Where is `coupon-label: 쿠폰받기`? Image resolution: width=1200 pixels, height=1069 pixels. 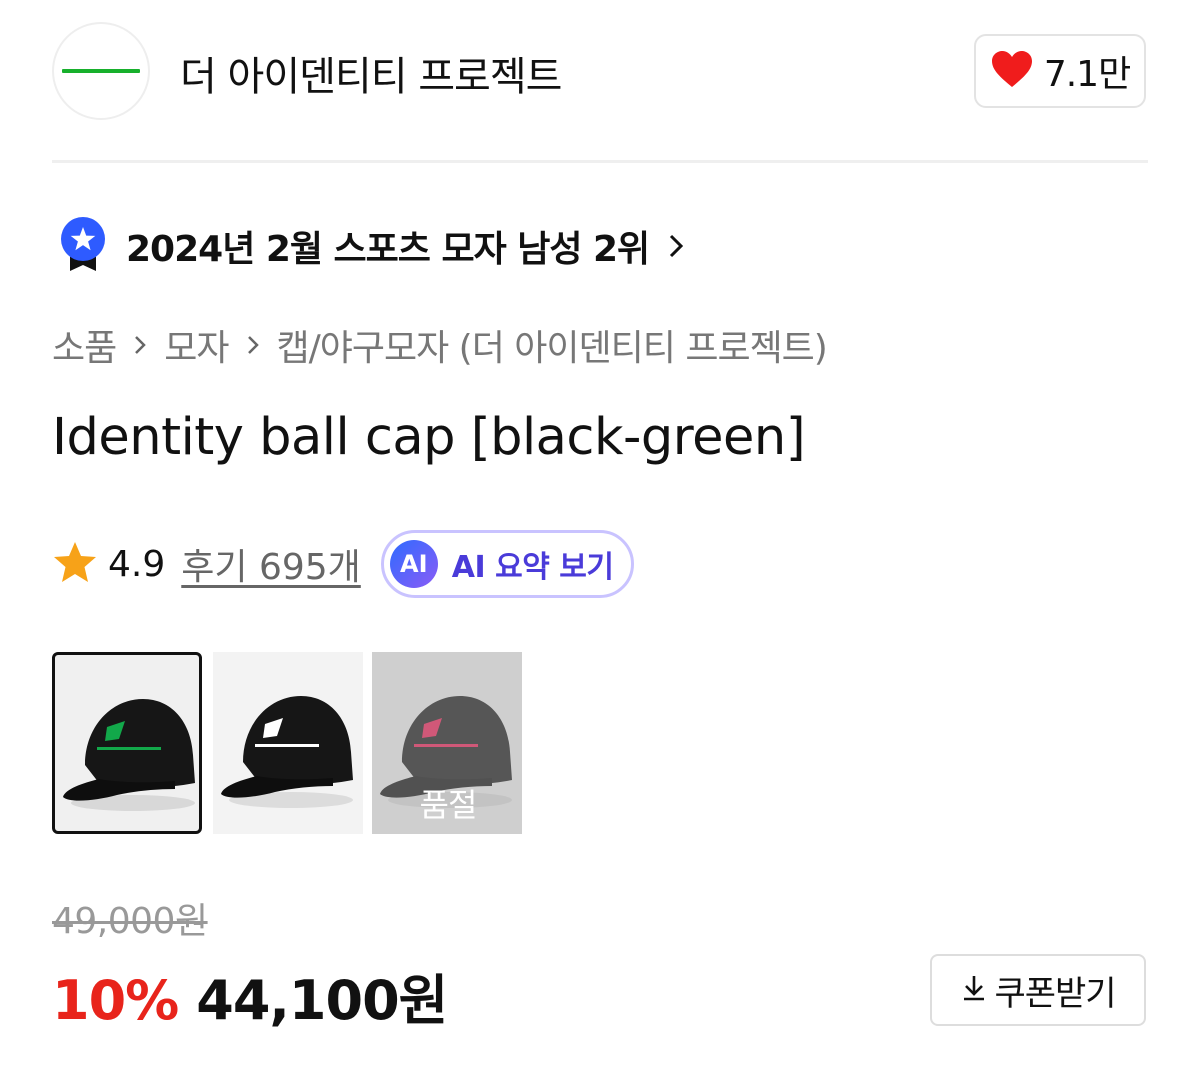
coupon-label: 쿠폰받기 is located at coordinates (1055, 993).